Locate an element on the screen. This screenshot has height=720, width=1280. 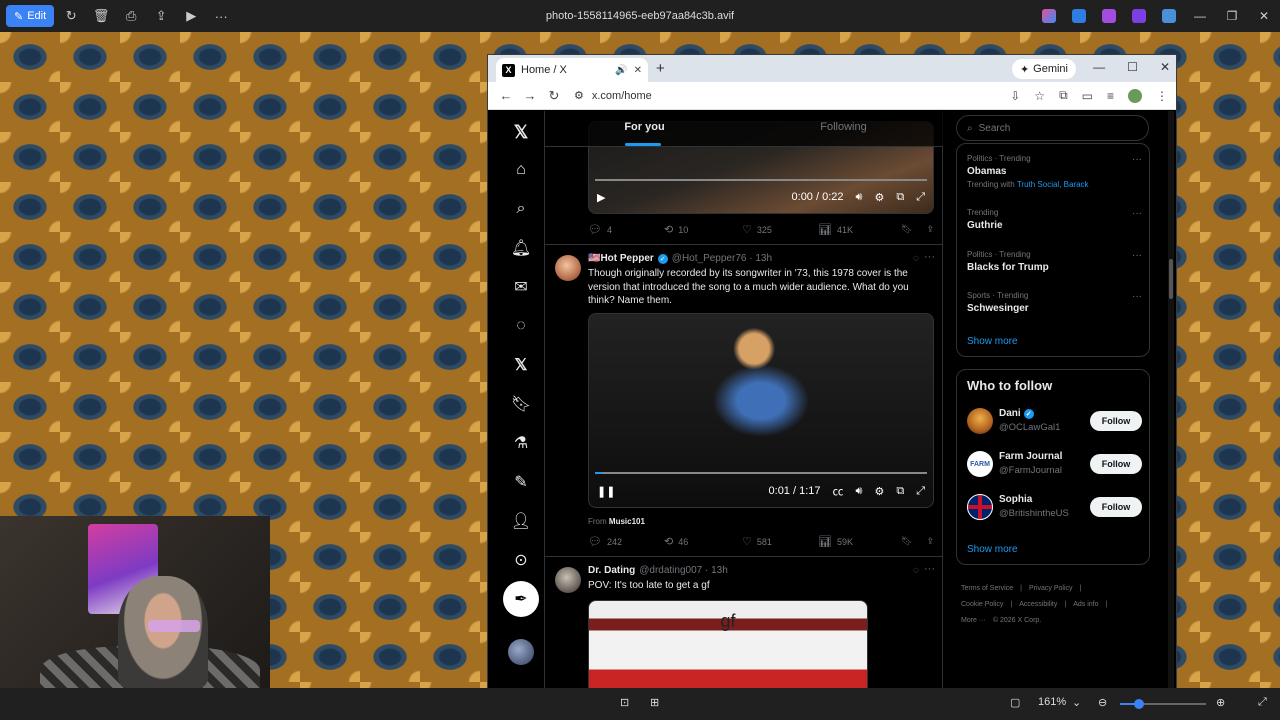
like-button: ♡ 581 is located at coordinates (780, 541).